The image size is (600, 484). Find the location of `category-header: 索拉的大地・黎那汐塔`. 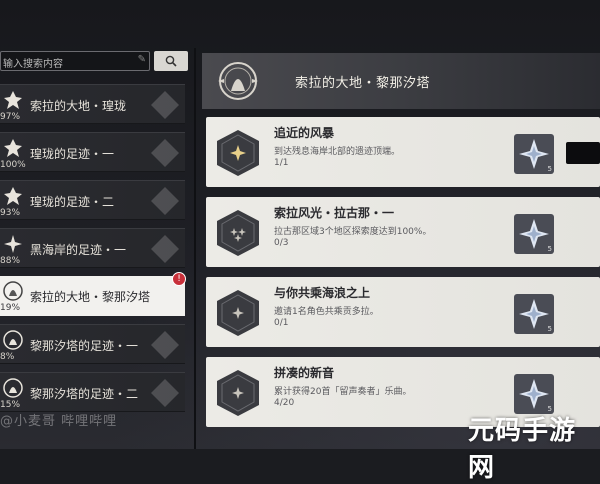

category-header: 索拉的大地・黎那汐塔 is located at coordinates (401, 81).